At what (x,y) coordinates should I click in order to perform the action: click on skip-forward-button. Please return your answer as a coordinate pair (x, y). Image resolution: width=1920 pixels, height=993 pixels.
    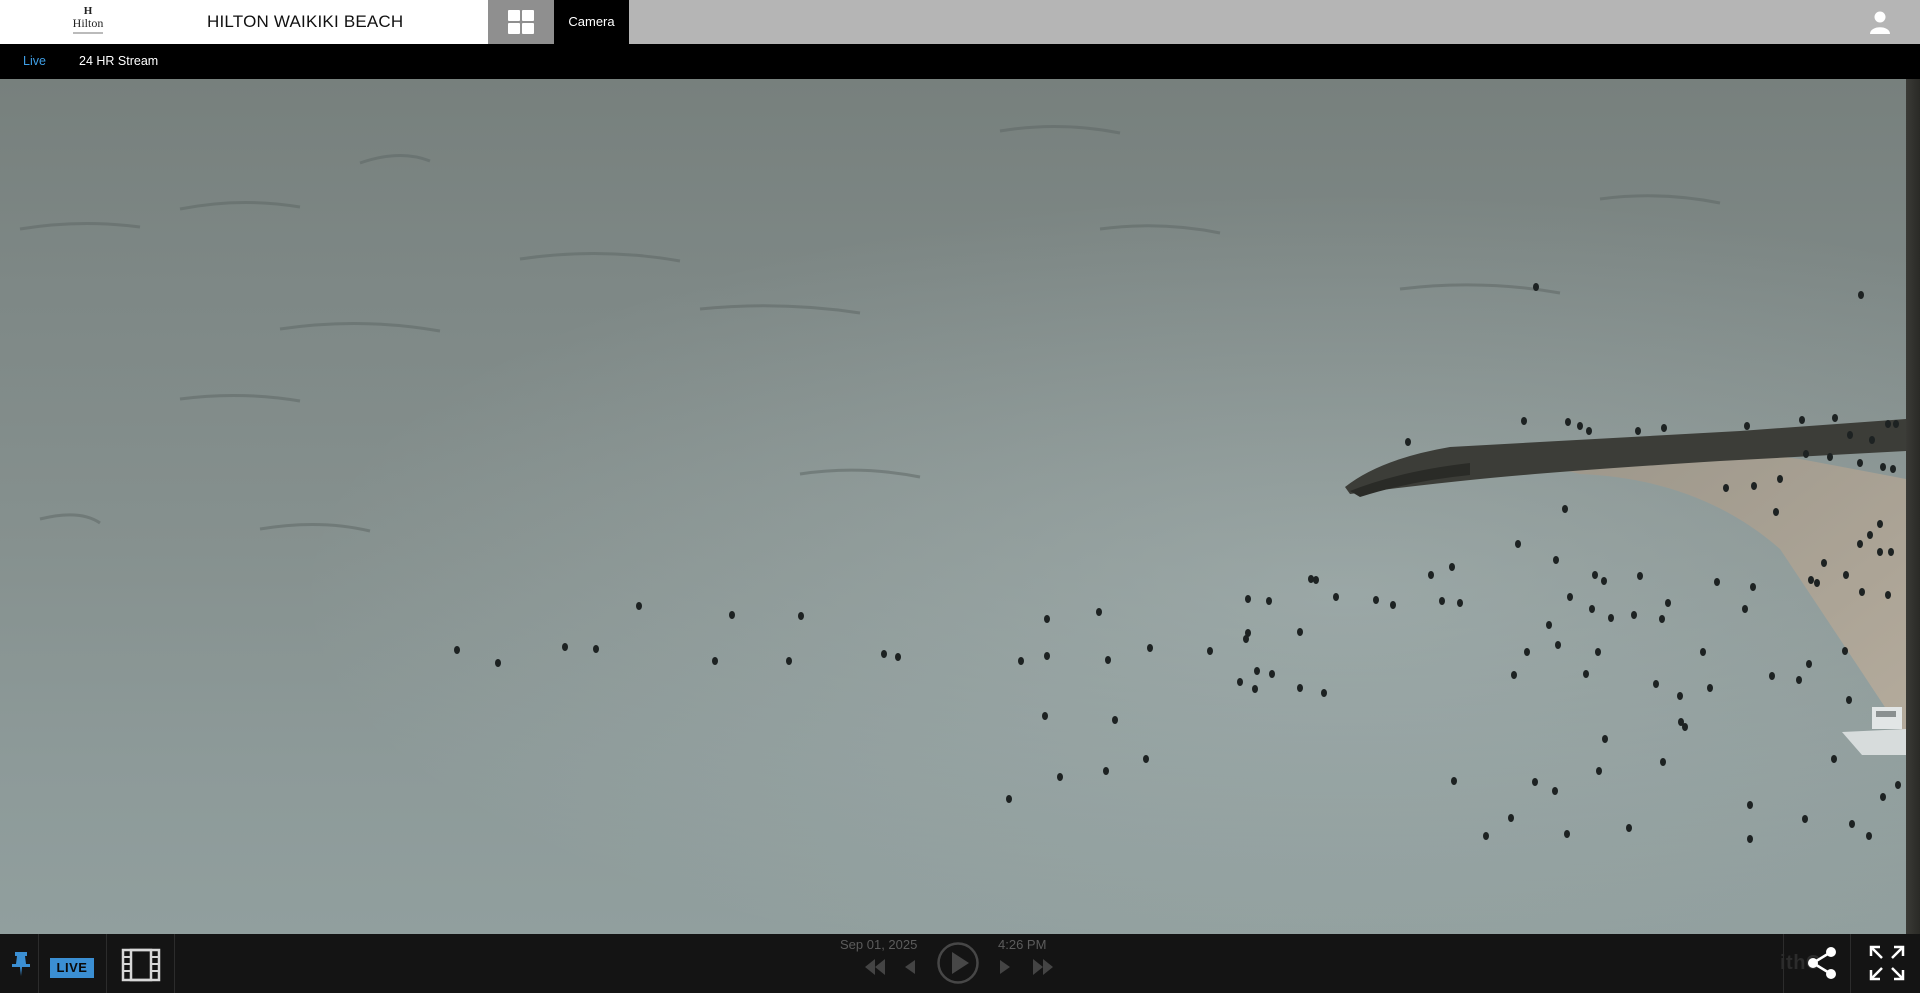
    Looking at the image, I should click on (1043, 967).